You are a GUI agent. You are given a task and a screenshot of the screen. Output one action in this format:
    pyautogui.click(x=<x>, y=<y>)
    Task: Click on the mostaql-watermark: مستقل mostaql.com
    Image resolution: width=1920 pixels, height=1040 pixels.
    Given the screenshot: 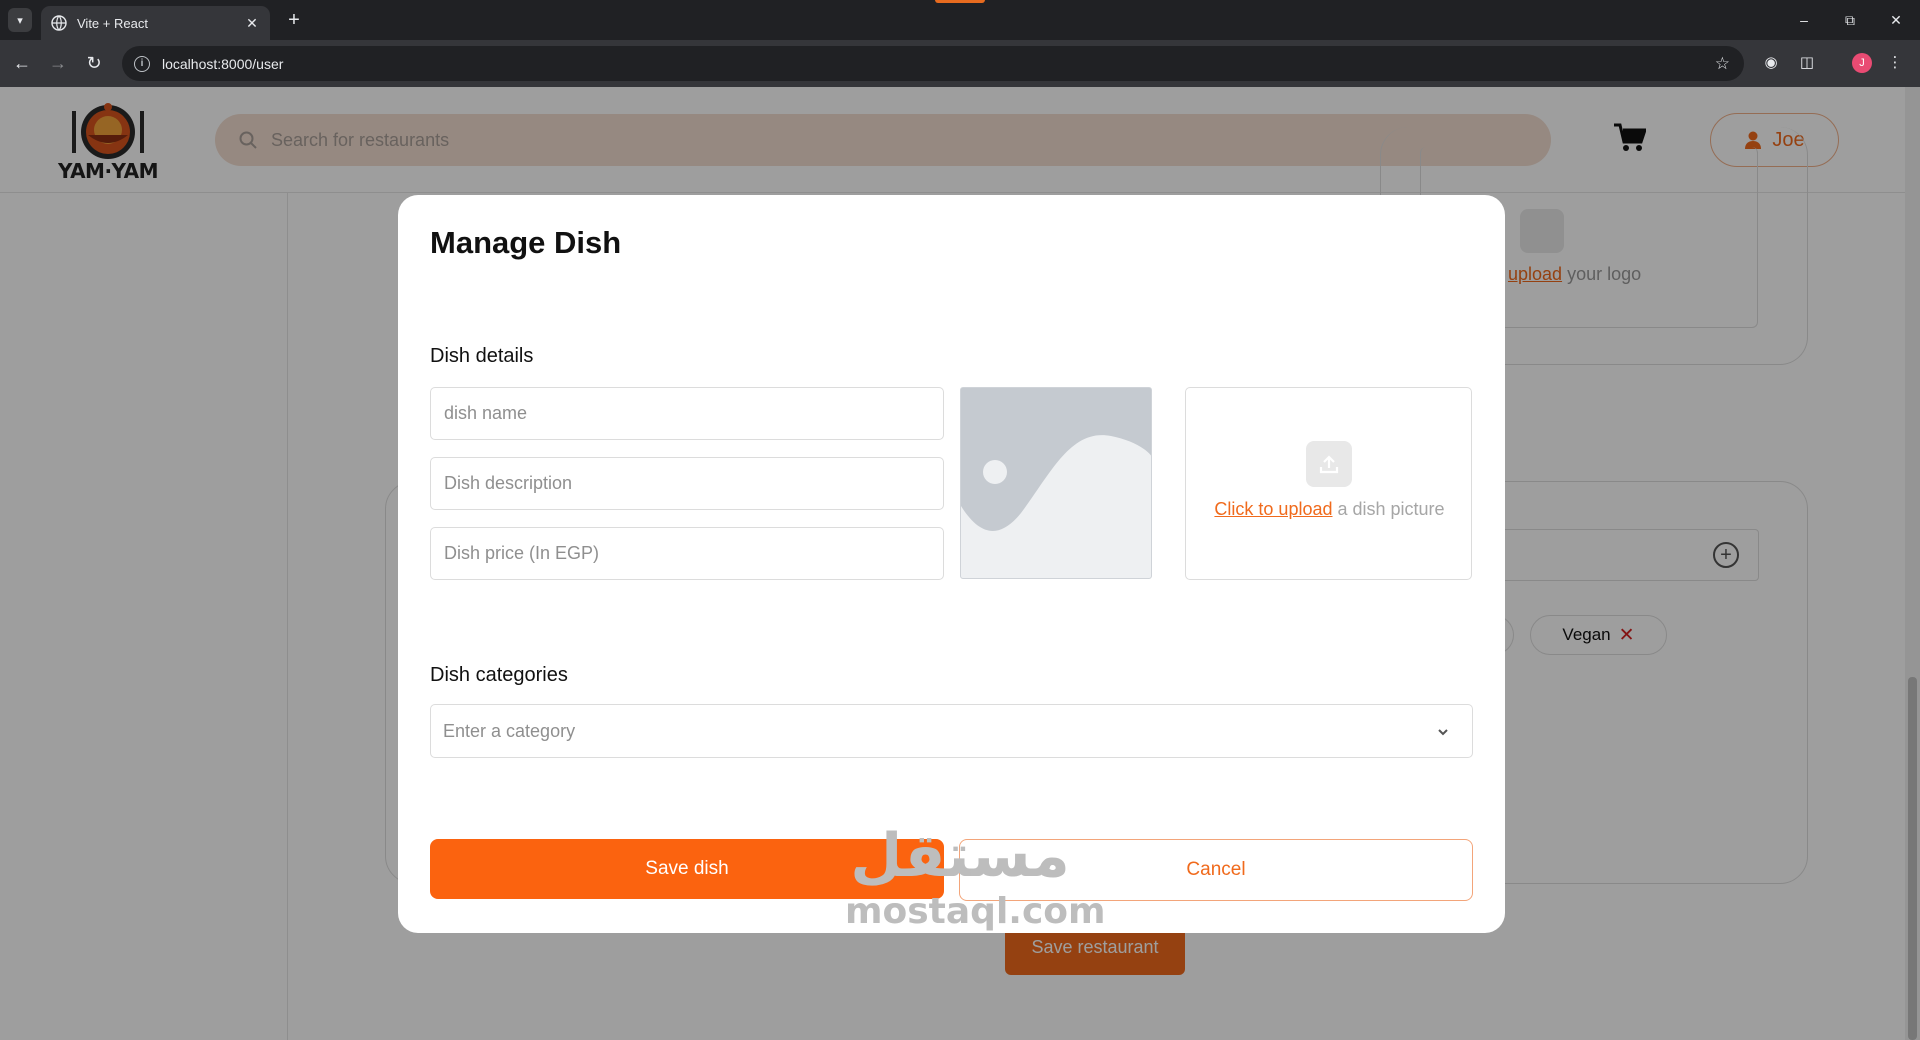 What is the action you would take?
    pyautogui.click(x=975, y=876)
    